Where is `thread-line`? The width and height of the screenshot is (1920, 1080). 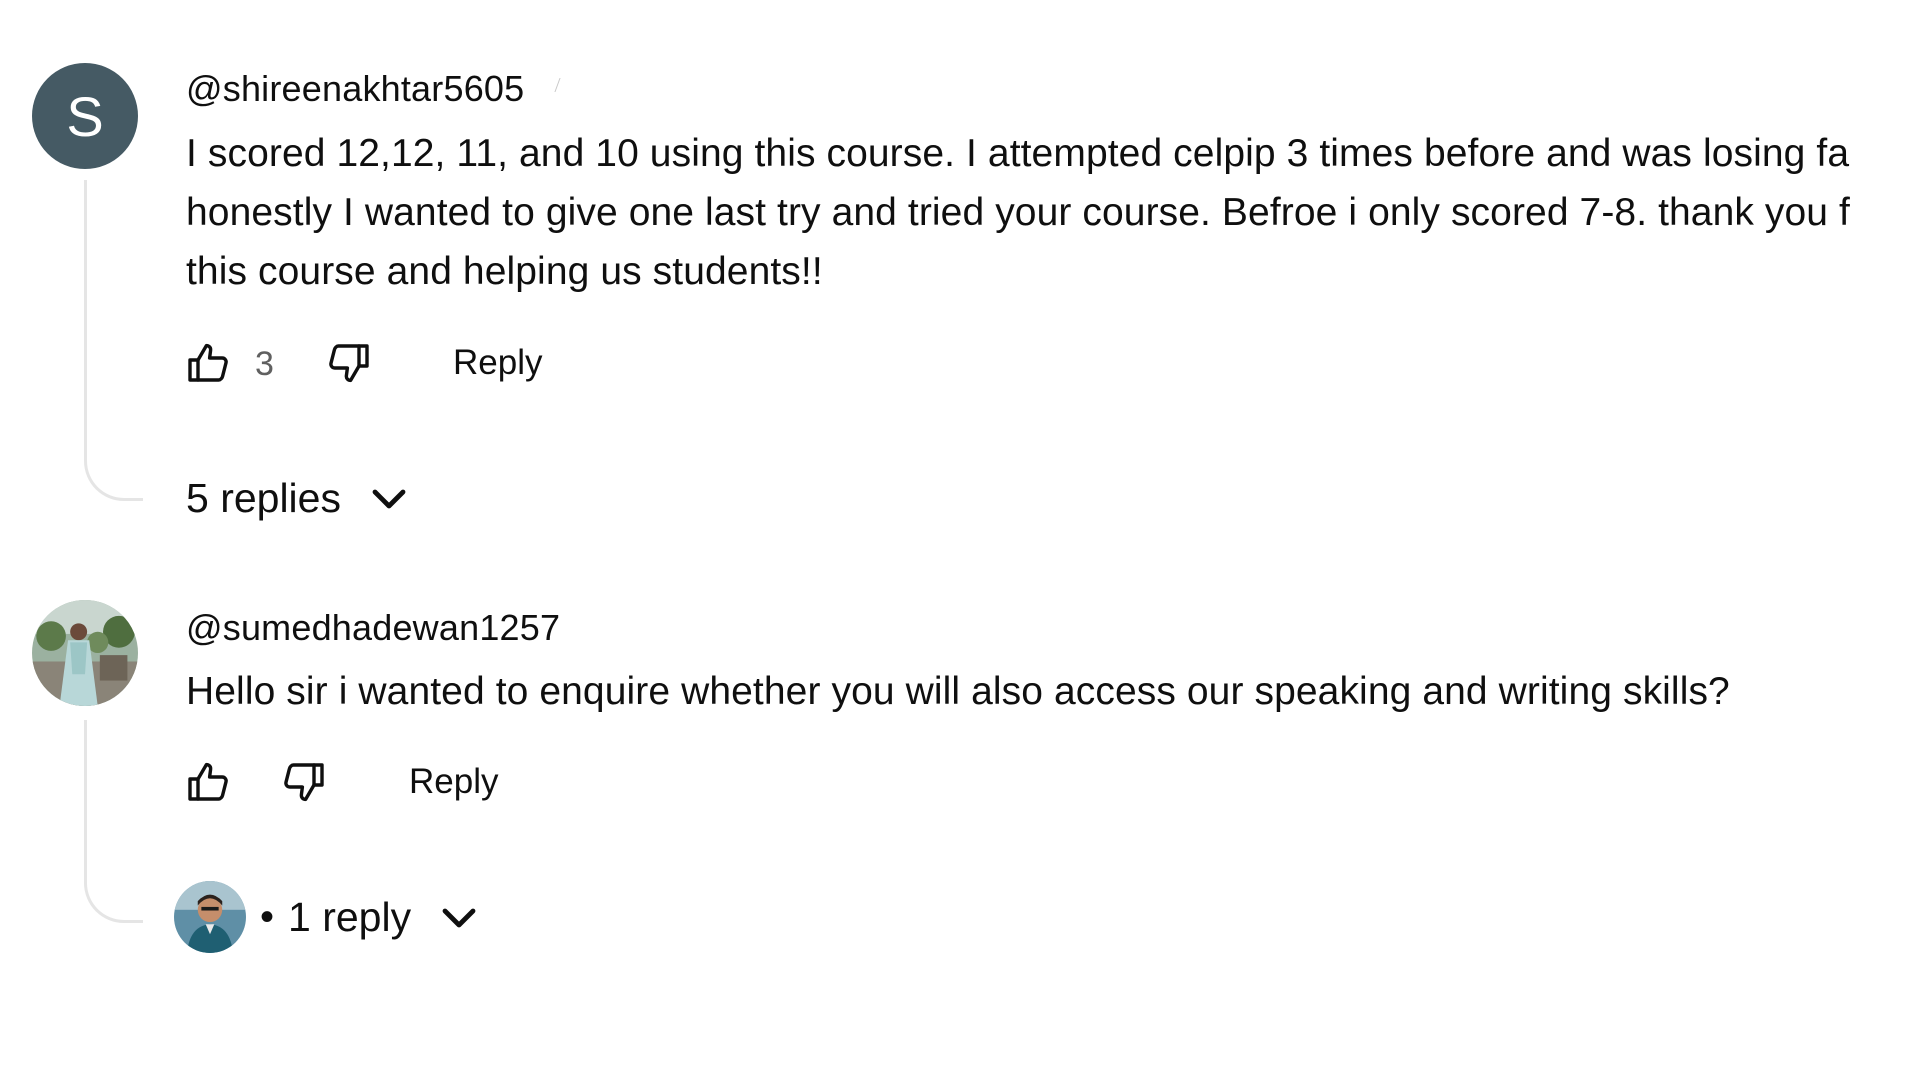
thread-line is located at coordinates (113, 821).